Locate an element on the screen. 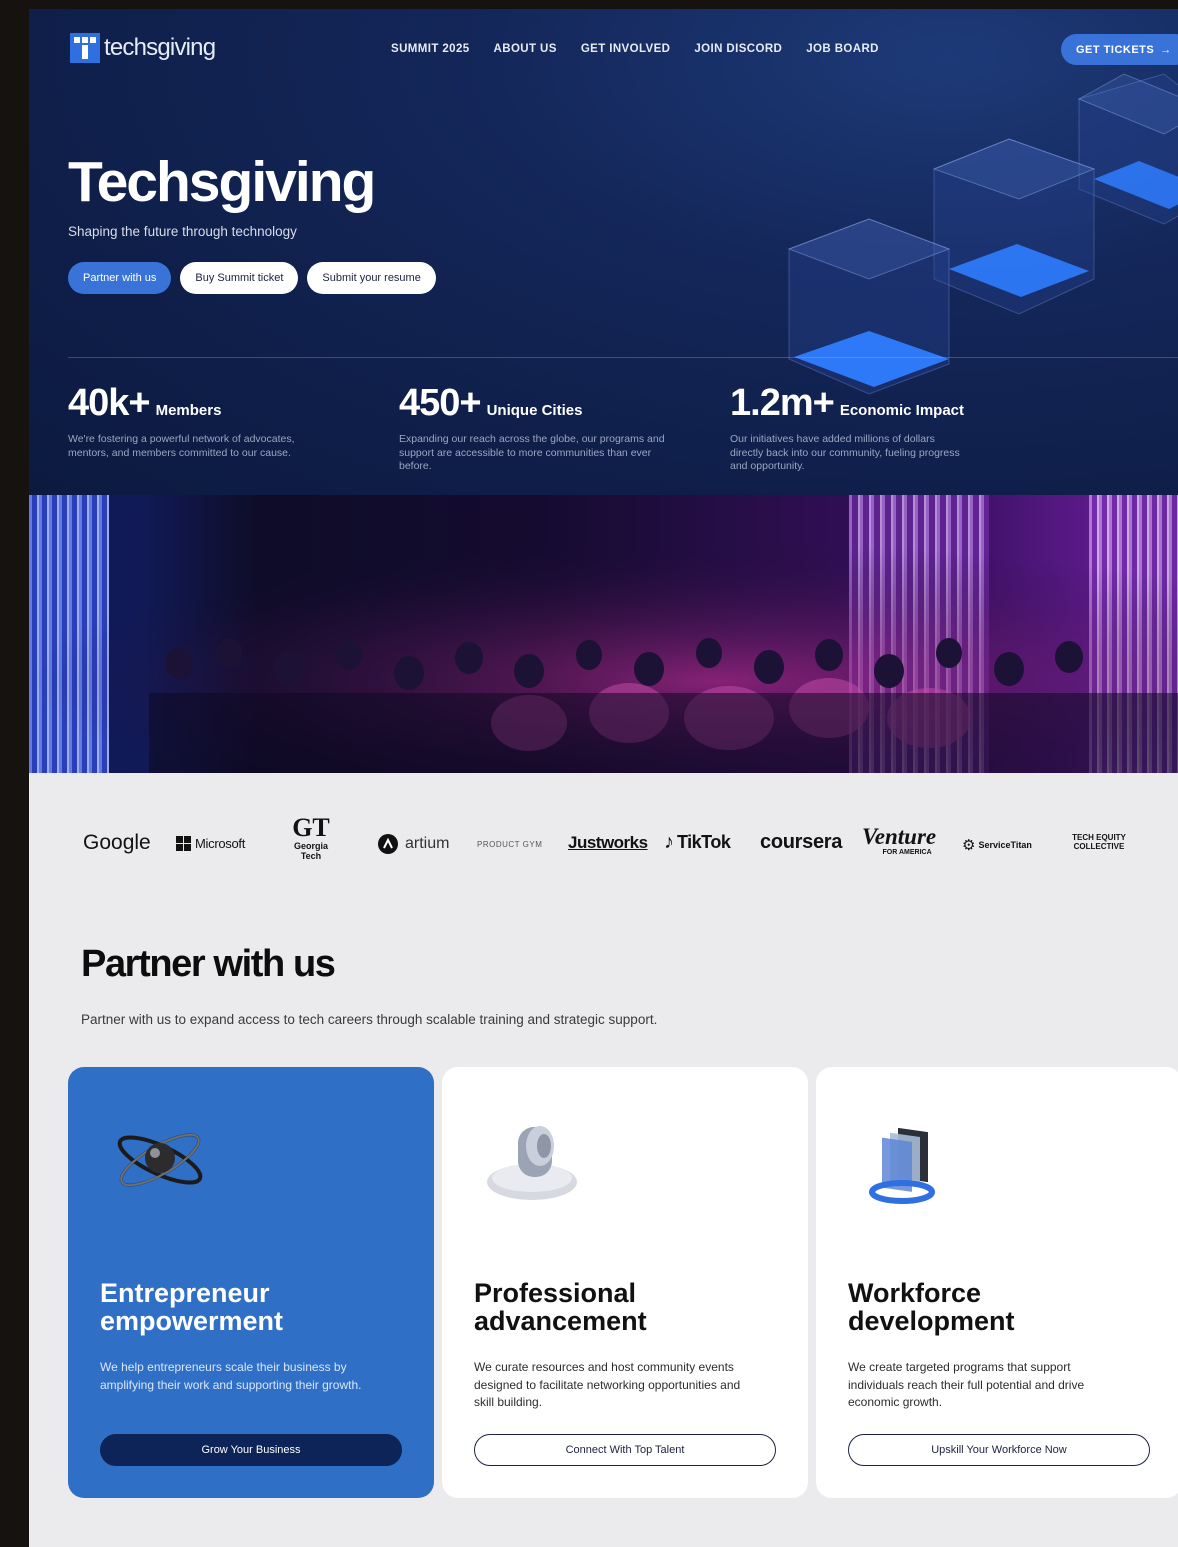 The image size is (1178, 1547). stat-label: Economic Impact is located at coordinates (902, 410).